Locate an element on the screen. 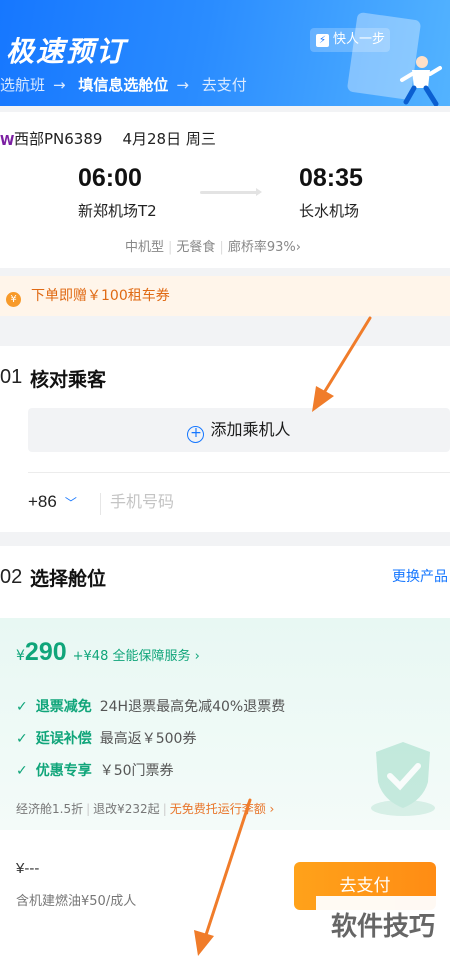 Image resolution: width=450 pixels, height=961 pixels. step-fill-info: 填信息选舱位 is located at coordinates (123, 85).